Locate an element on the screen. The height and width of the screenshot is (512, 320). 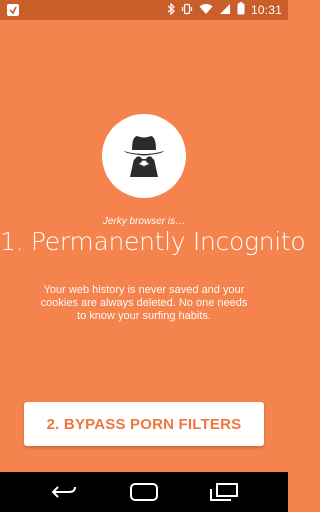
home-icon is located at coordinates (144, 492).